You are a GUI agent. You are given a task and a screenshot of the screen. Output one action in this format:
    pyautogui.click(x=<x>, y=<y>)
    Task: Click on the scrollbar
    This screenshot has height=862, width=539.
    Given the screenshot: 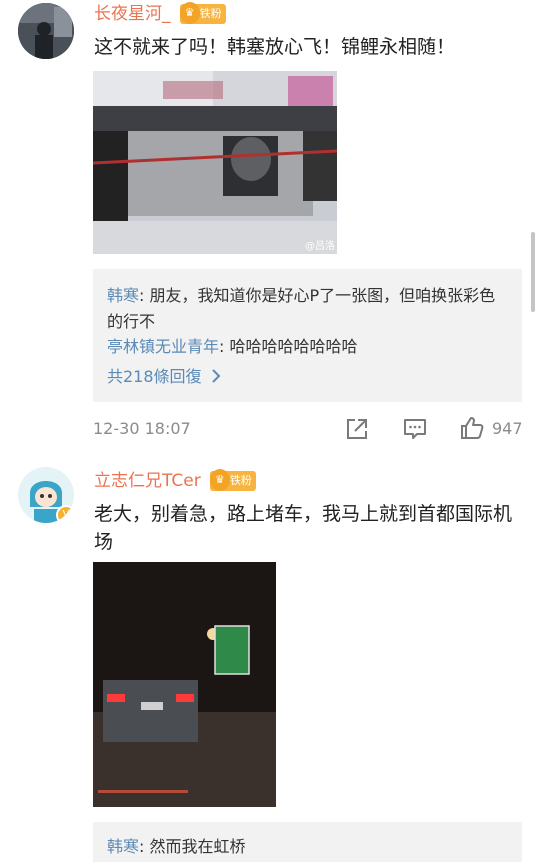 What is the action you would take?
    pyautogui.click(x=533, y=272)
    